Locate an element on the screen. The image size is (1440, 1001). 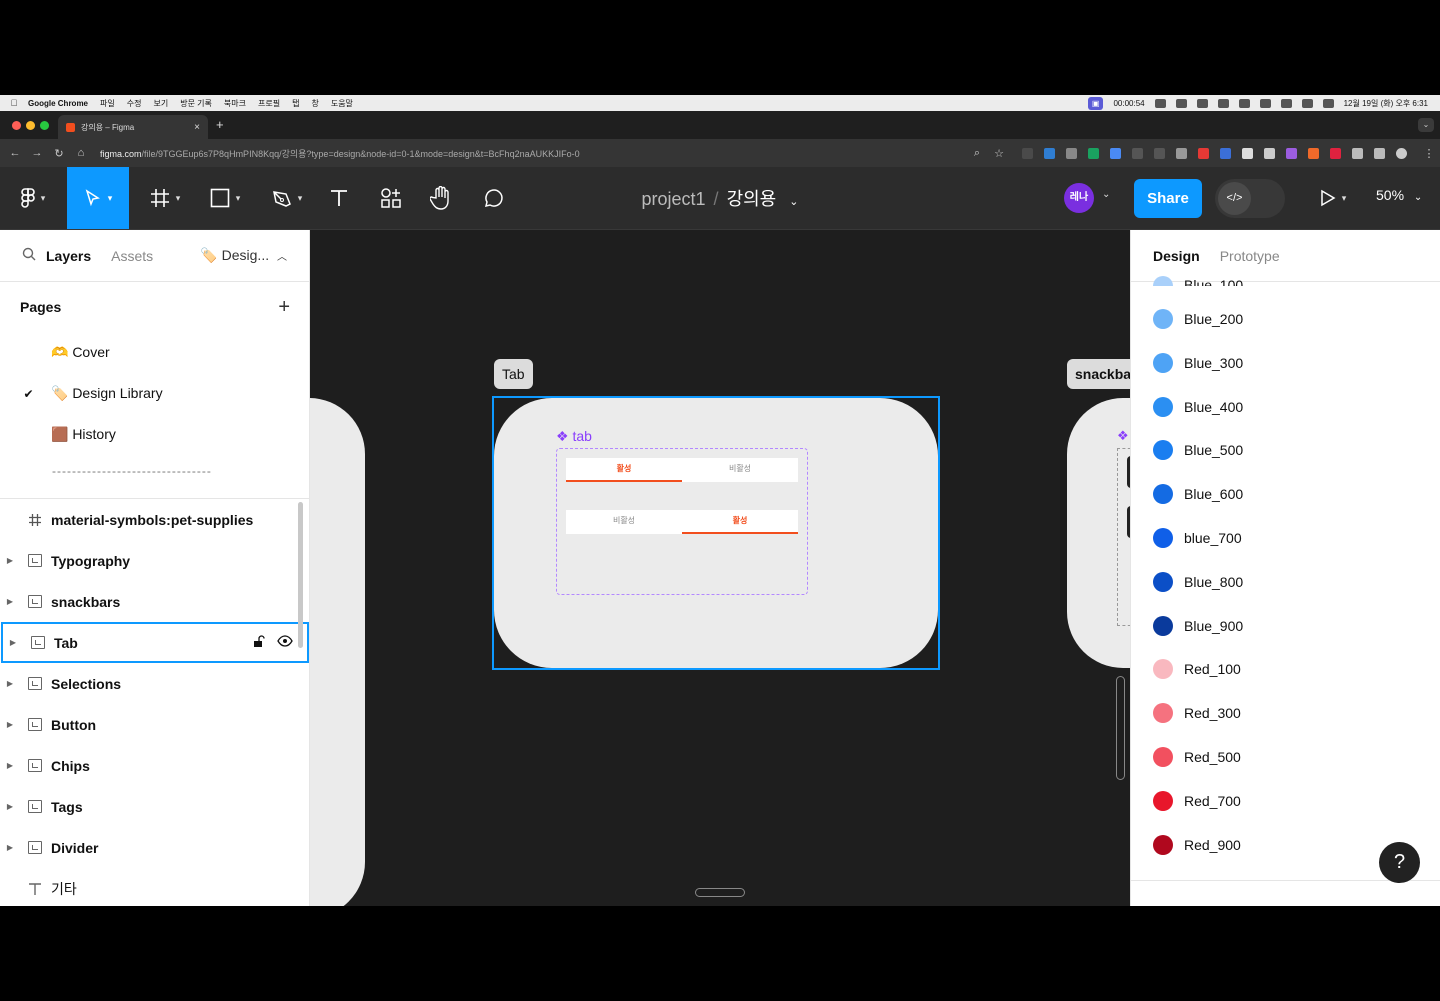
wifi-icon is located at coordinates (1286, 103).